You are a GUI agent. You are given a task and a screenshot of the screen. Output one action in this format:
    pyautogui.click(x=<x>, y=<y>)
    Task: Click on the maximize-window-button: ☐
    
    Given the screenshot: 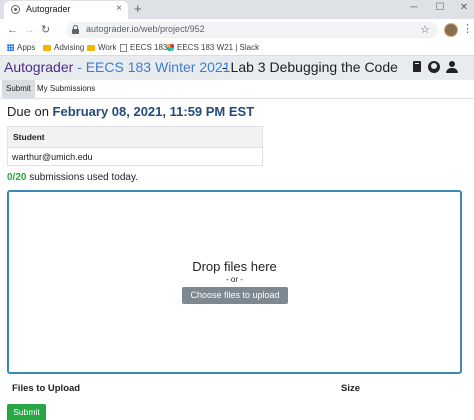 What is the action you would take?
    pyautogui.click(x=440, y=8)
    